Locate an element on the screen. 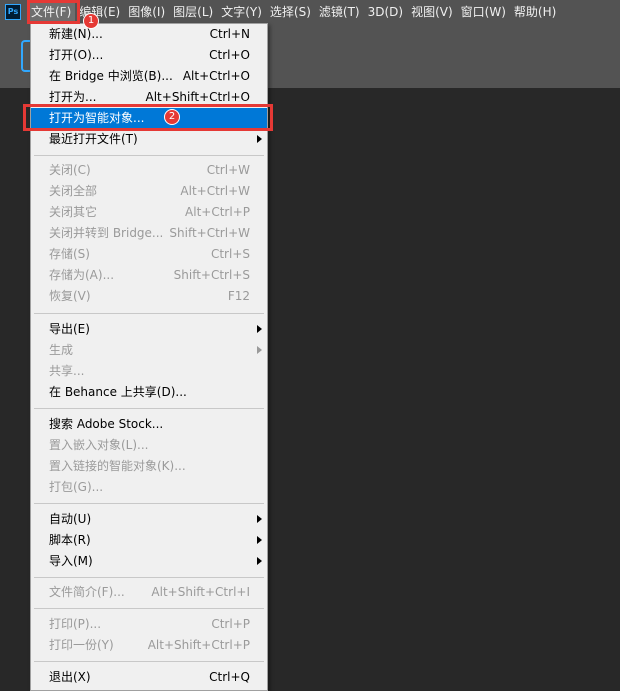  menu-item-save: 存储(S) Ctrl+S is located at coordinates (149, 254).